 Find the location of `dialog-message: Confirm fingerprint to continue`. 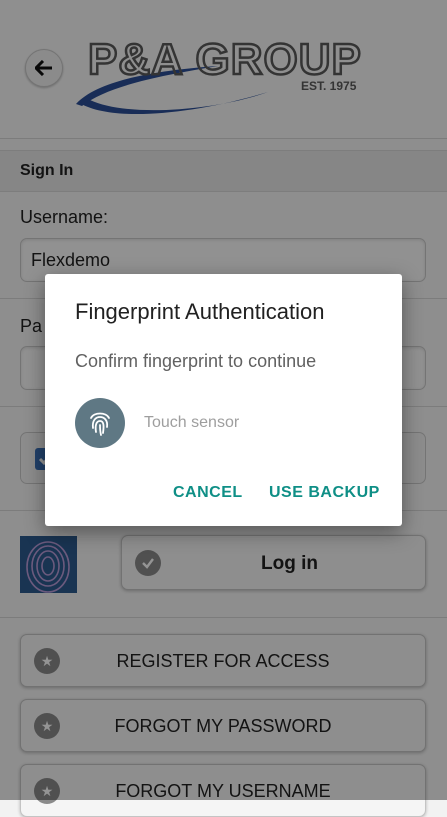

dialog-message: Confirm fingerprint to continue is located at coordinates (196, 361).